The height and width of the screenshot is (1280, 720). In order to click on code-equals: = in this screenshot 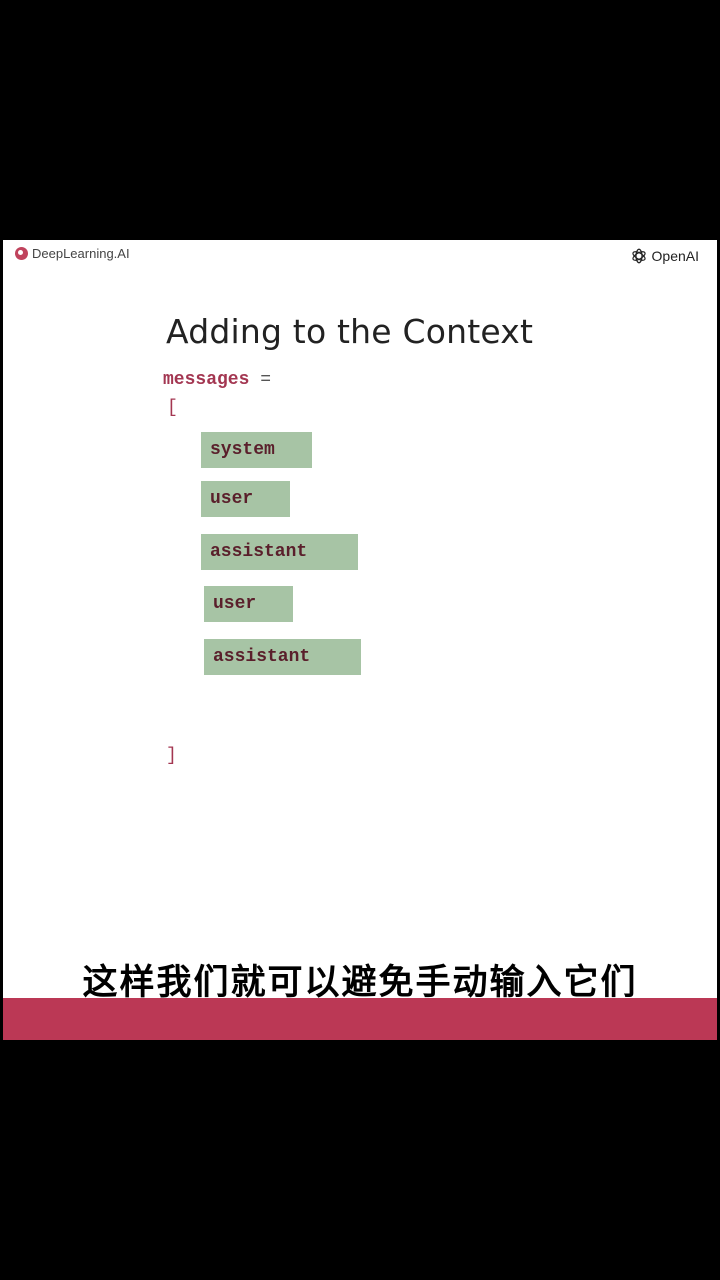, I will do `click(266, 380)`.